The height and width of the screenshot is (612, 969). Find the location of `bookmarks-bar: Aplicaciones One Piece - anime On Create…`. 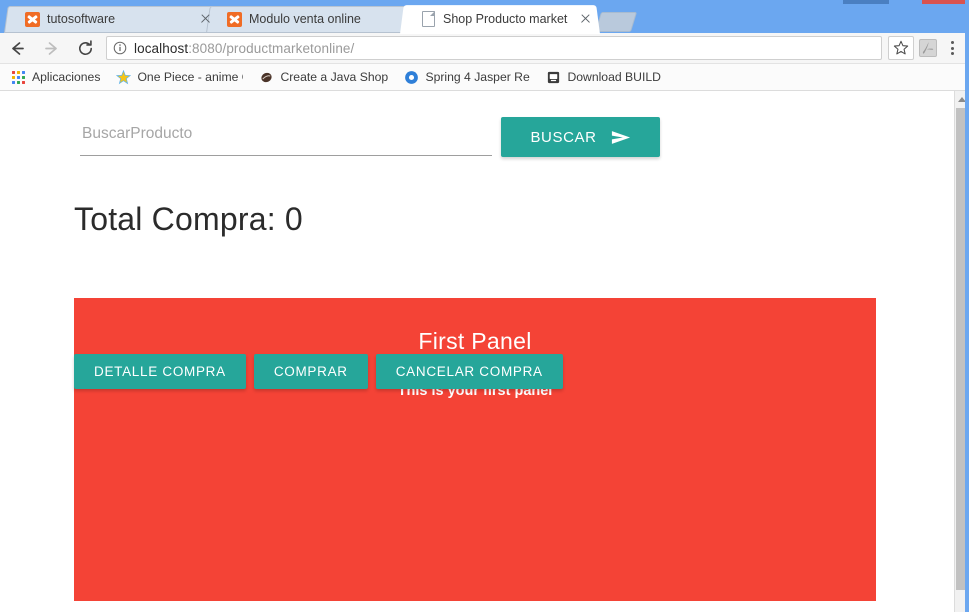

bookmarks-bar: Aplicaciones One Piece - anime On Create… is located at coordinates (484, 77).